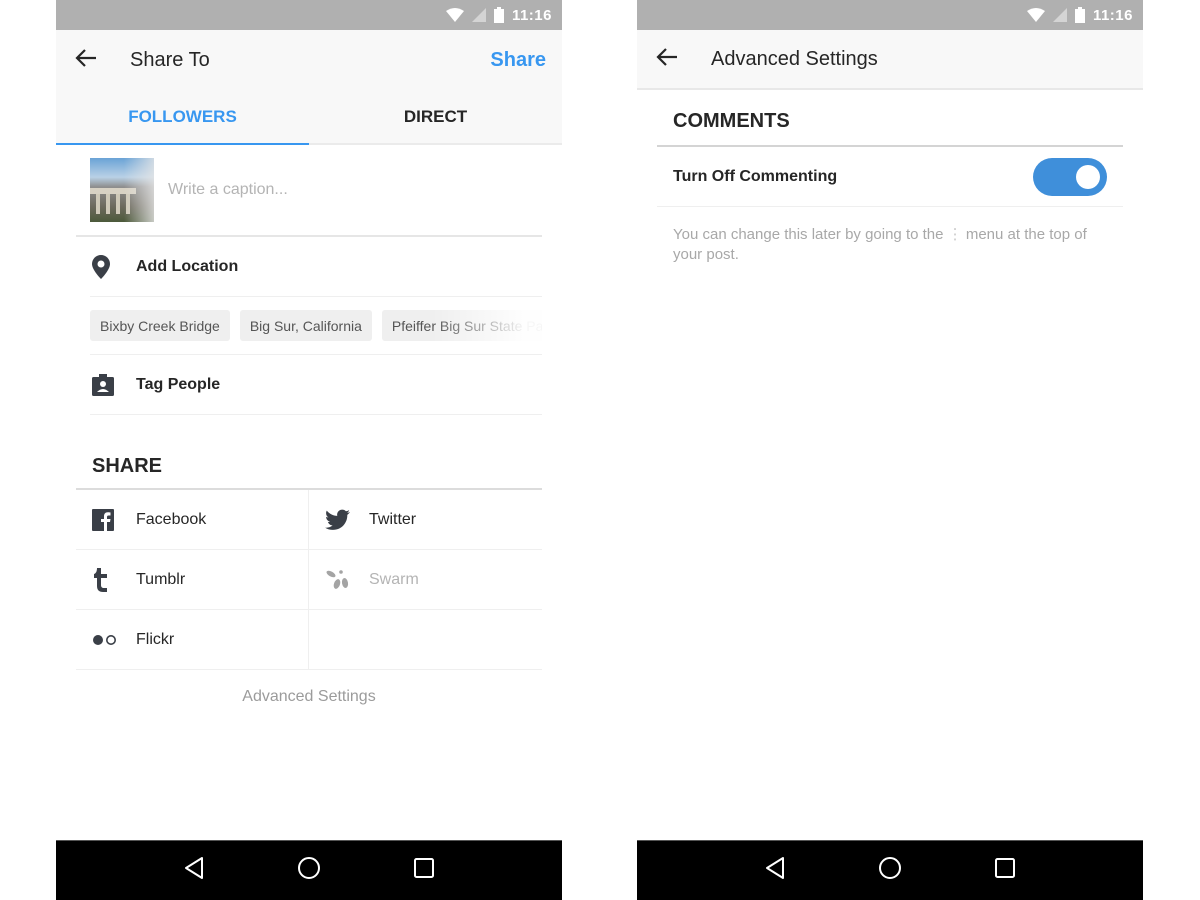 The width and height of the screenshot is (1200, 900). What do you see at coordinates (394, 579) in the screenshot?
I see `share-service-label: Swarm` at bounding box center [394, 579].